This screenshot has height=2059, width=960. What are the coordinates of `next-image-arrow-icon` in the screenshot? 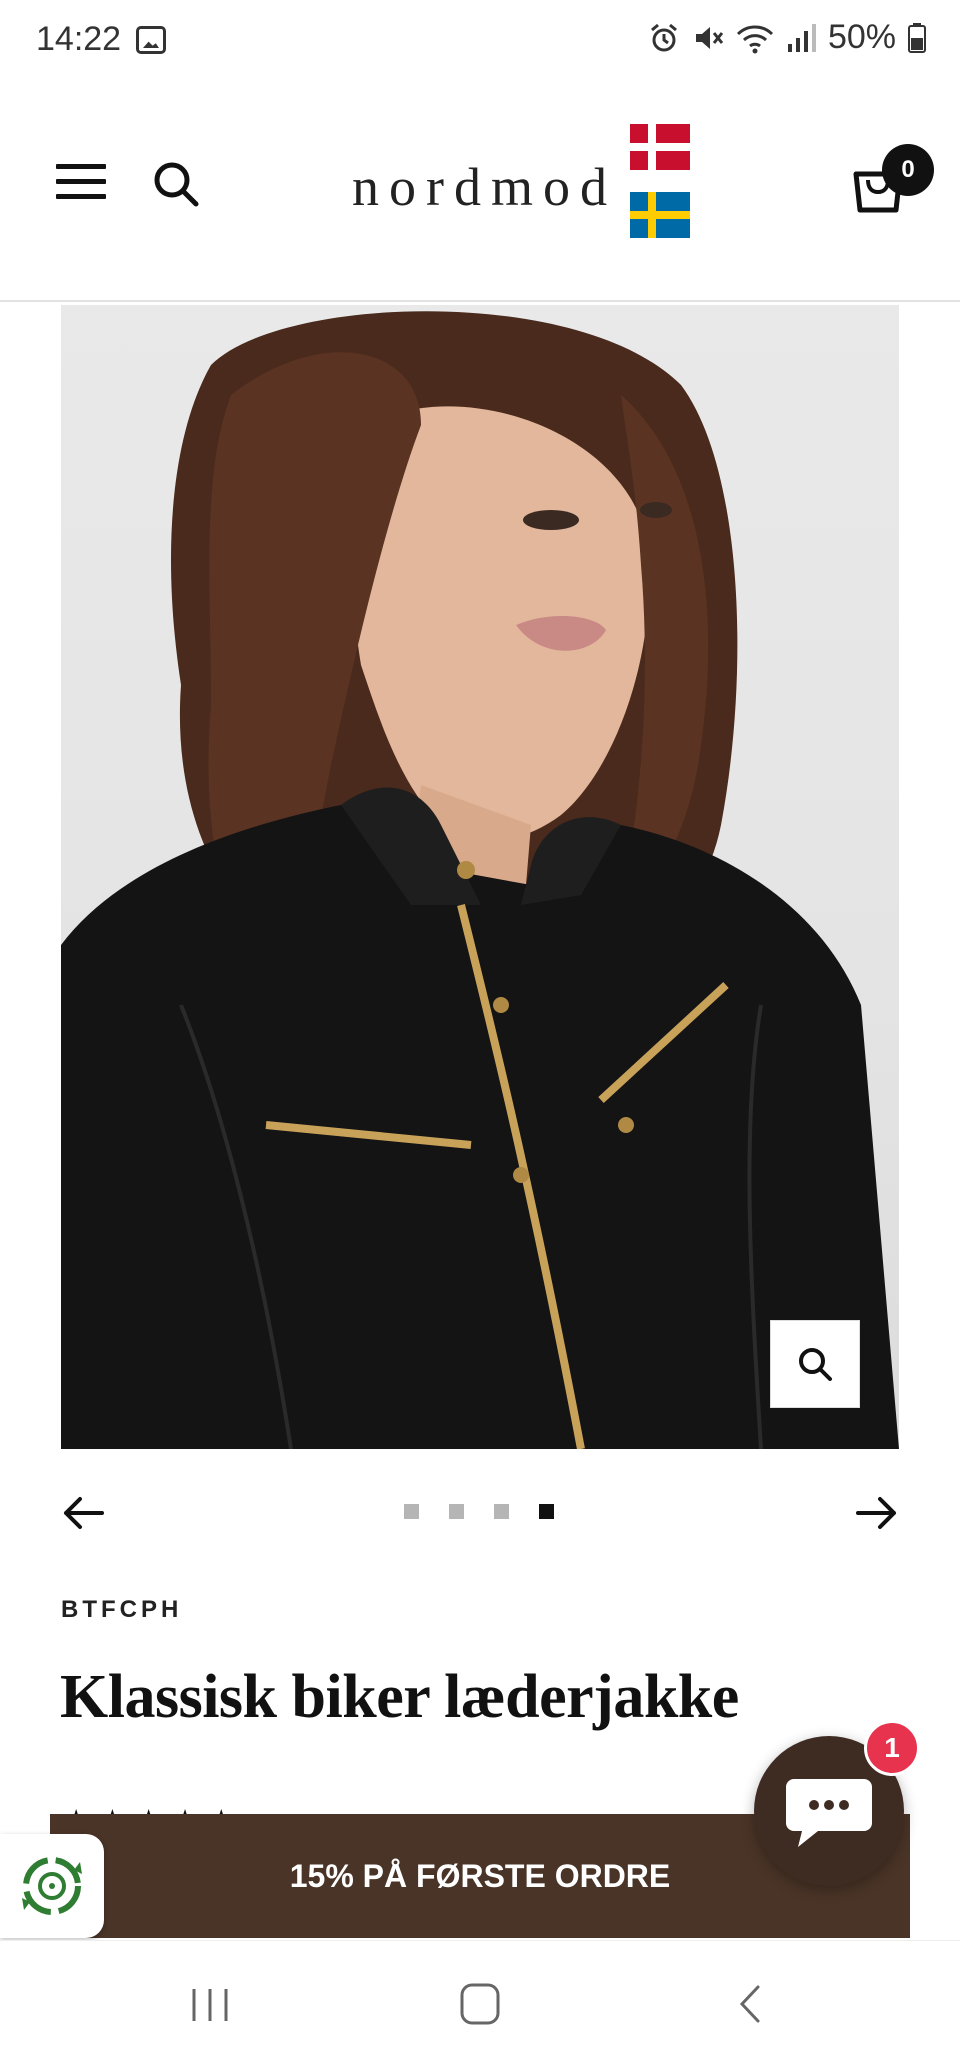 It's located at (877, 1513).